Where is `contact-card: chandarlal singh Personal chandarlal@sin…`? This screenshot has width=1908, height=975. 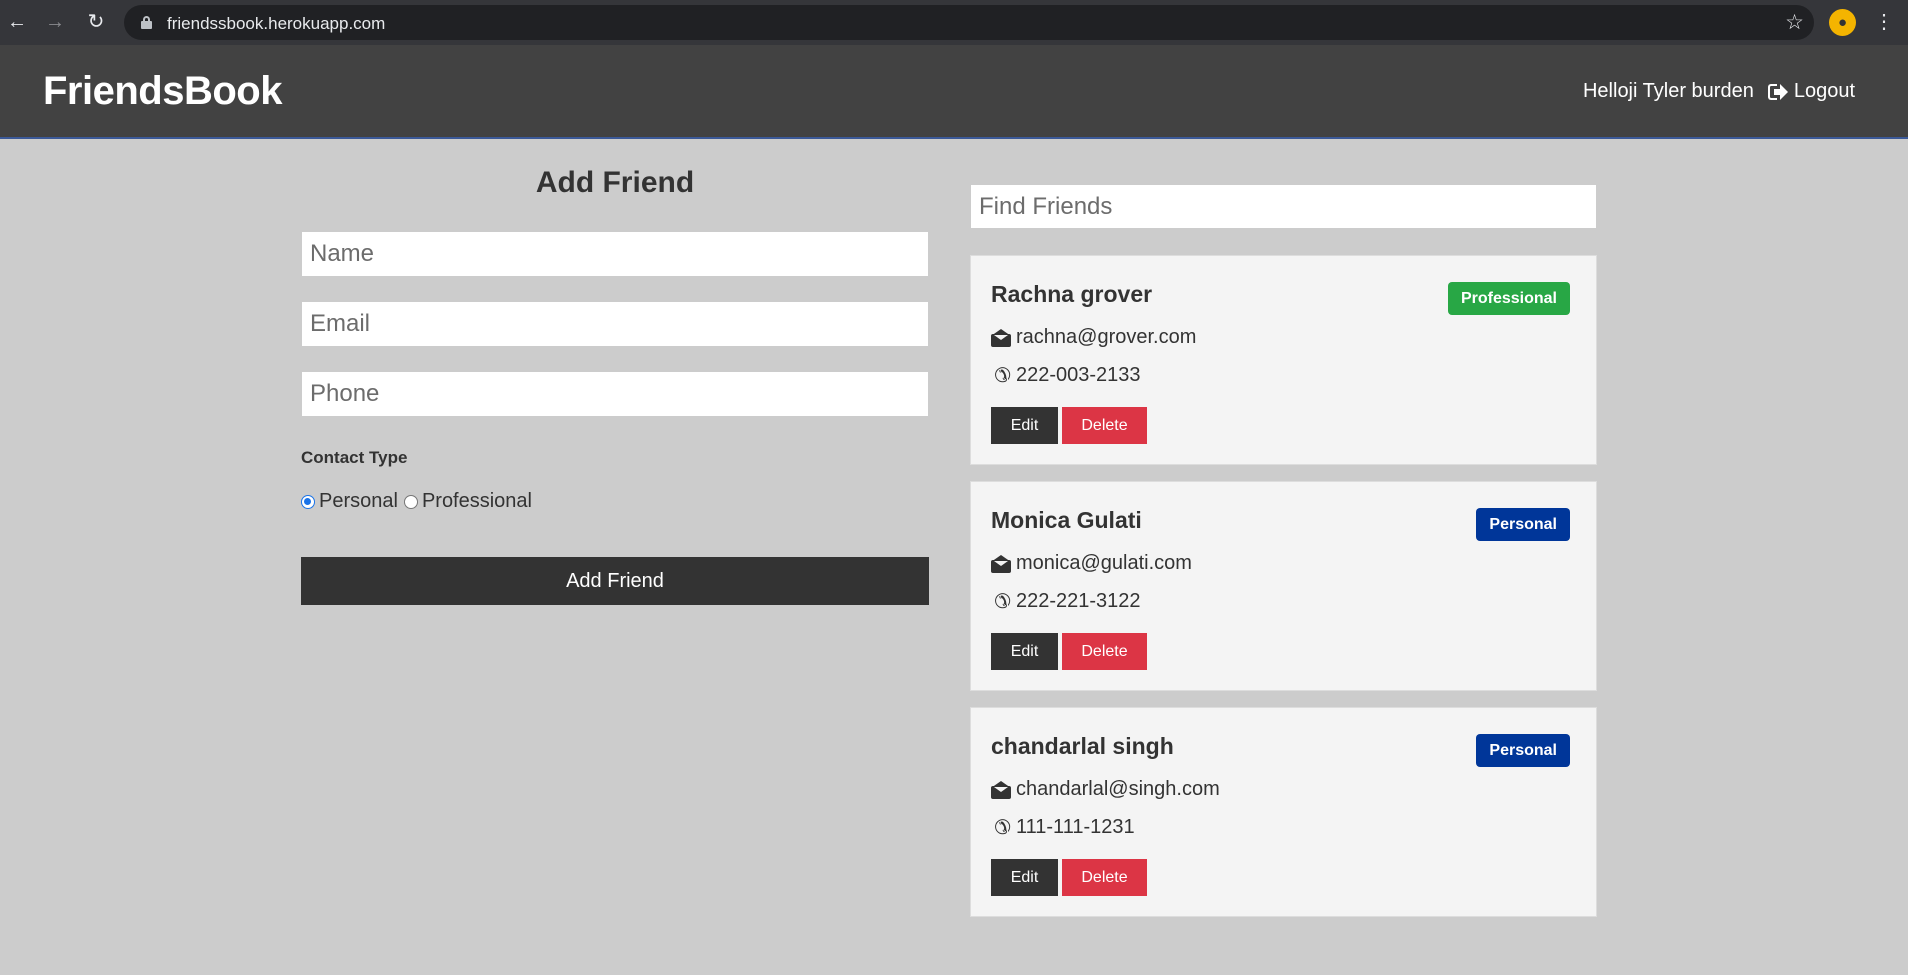
contact-card: chandarlal singh Personal chandarlal@sin… is located at coordinates (1283, 812).